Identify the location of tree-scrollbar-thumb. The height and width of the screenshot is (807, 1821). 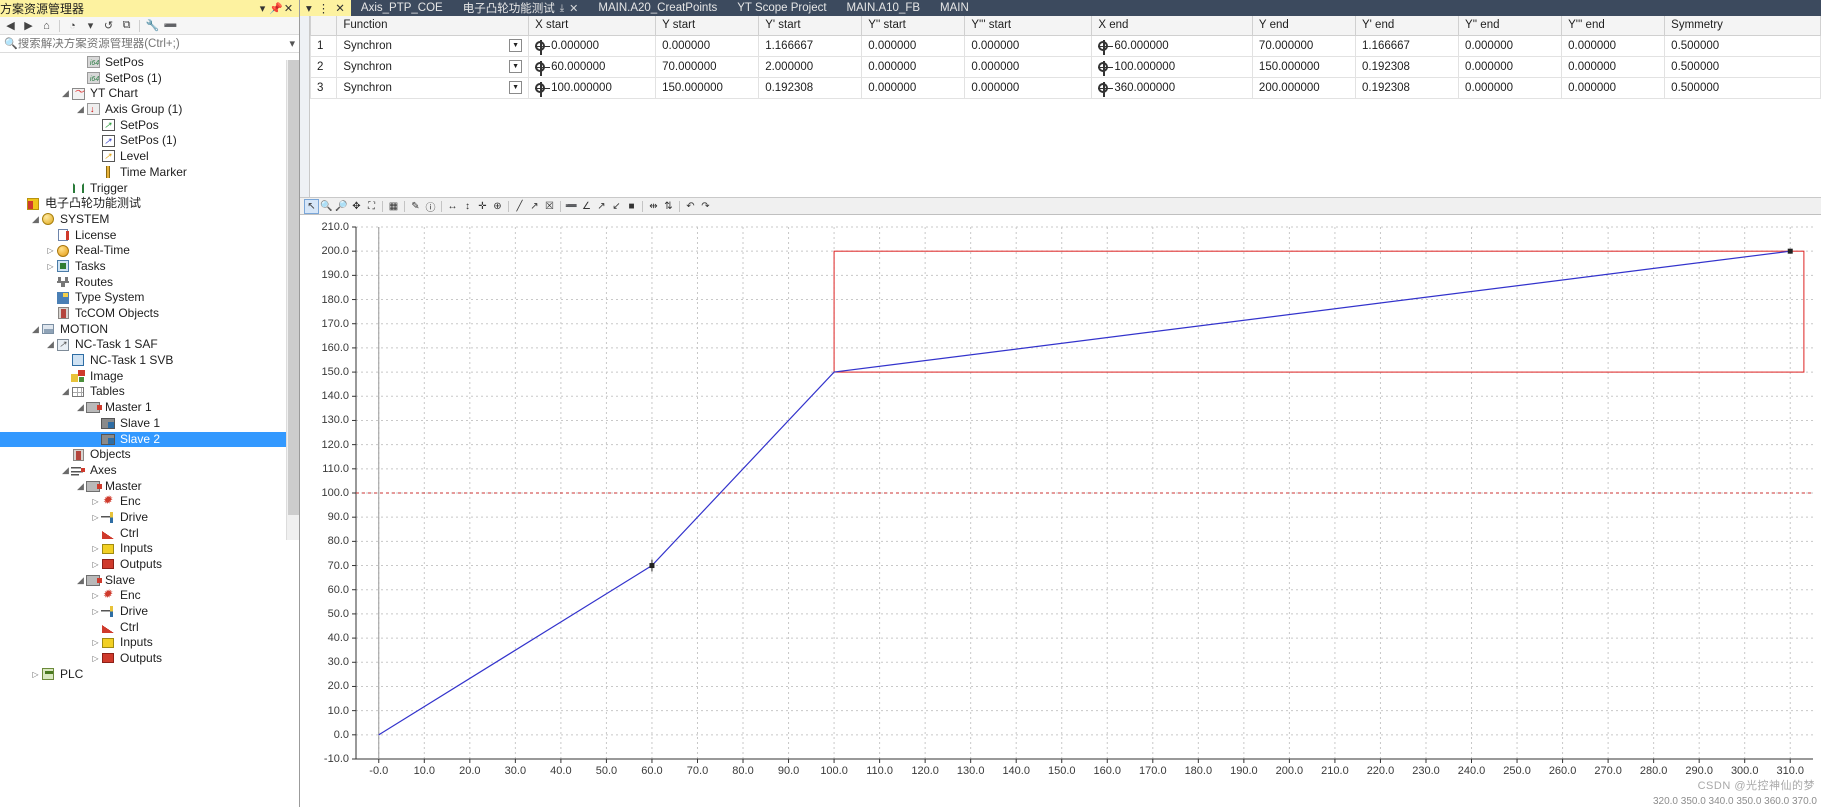
(293, 287).